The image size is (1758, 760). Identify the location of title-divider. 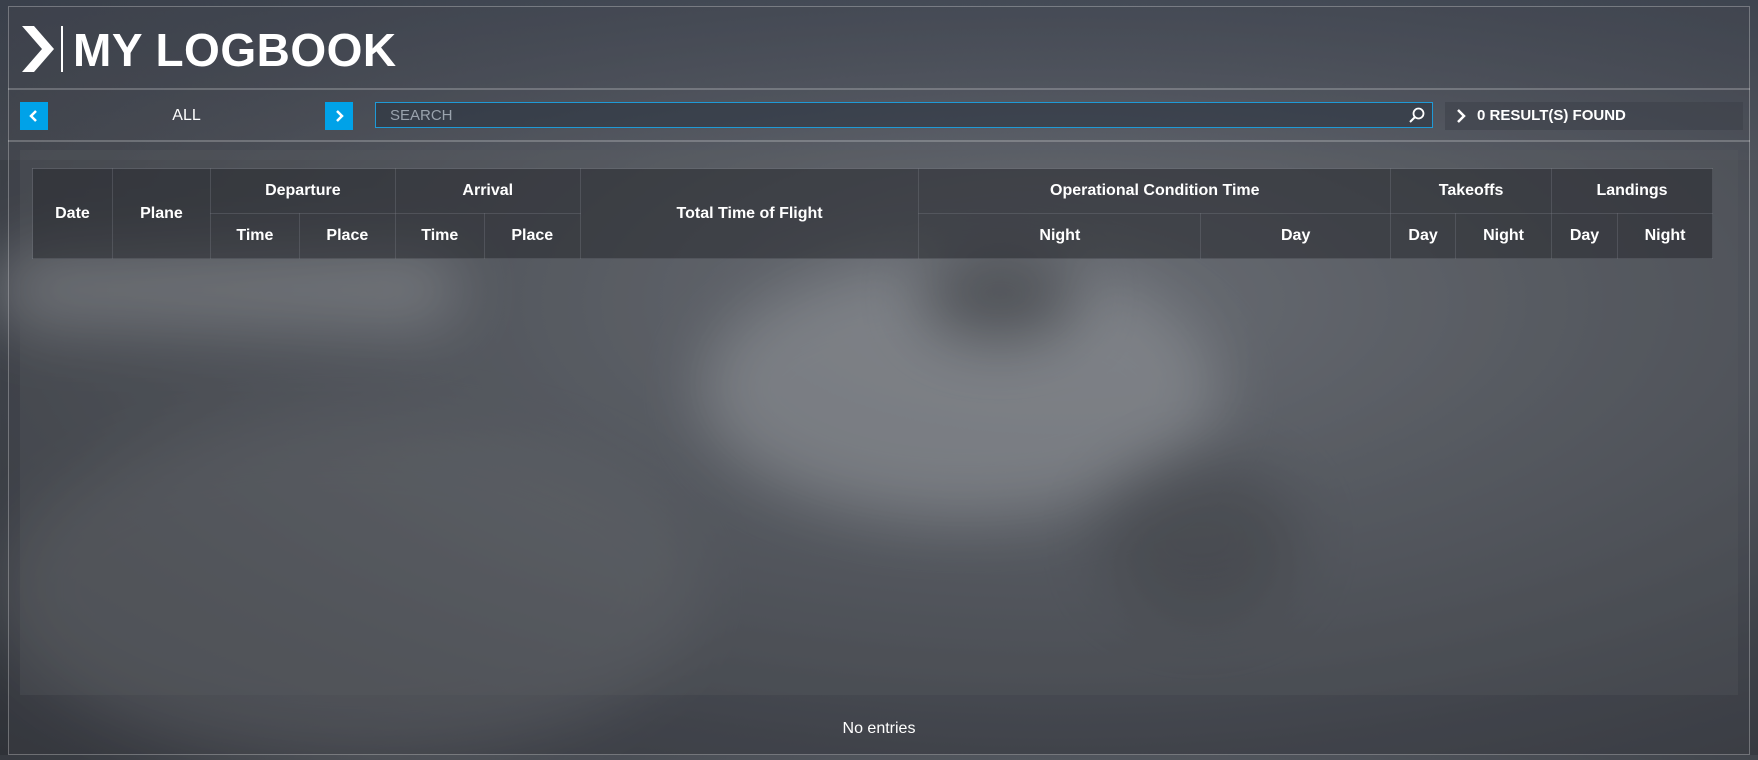
(62, 49).